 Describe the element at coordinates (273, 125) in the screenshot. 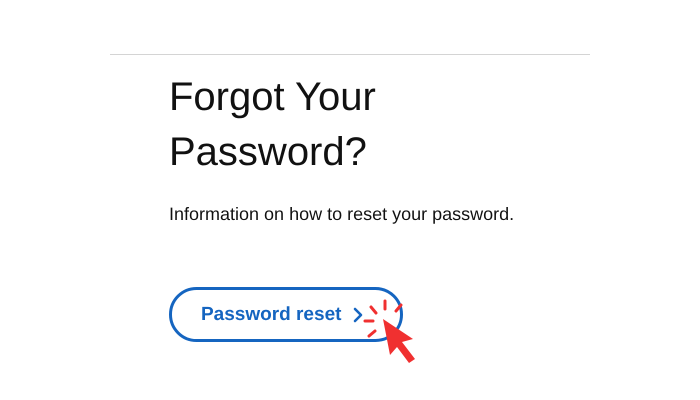

I see `page-heading: Forgot Your Password?` at that location.